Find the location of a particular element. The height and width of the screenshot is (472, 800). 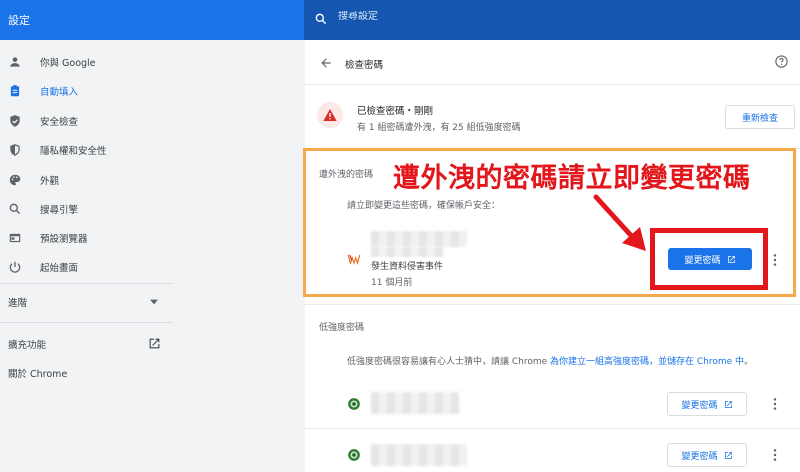

sidebar-item-label: 外觀 is located at coordinates (50, 181).